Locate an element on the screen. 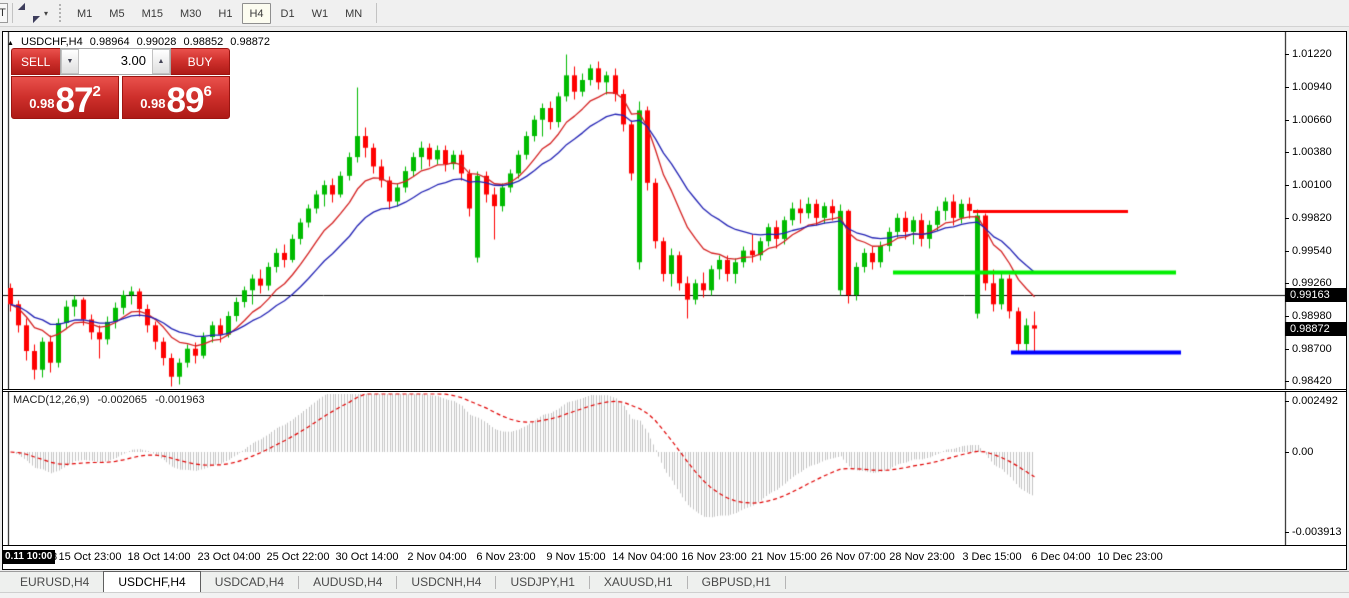  time-tick-label: 3 Dec 15:00 is located at coordinates (992, 557).